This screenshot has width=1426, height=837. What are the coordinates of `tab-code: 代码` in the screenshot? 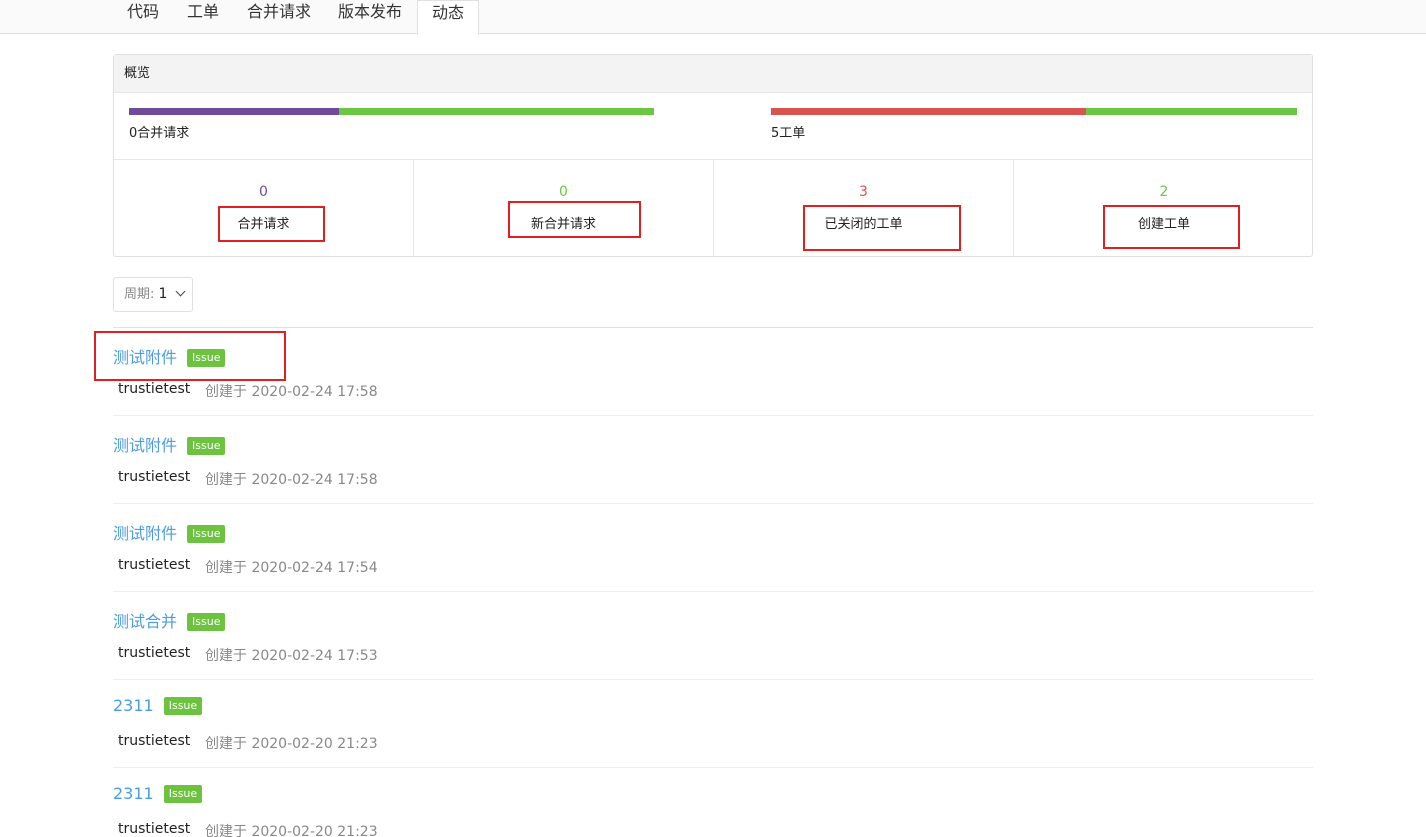 It's located at (143, 17).